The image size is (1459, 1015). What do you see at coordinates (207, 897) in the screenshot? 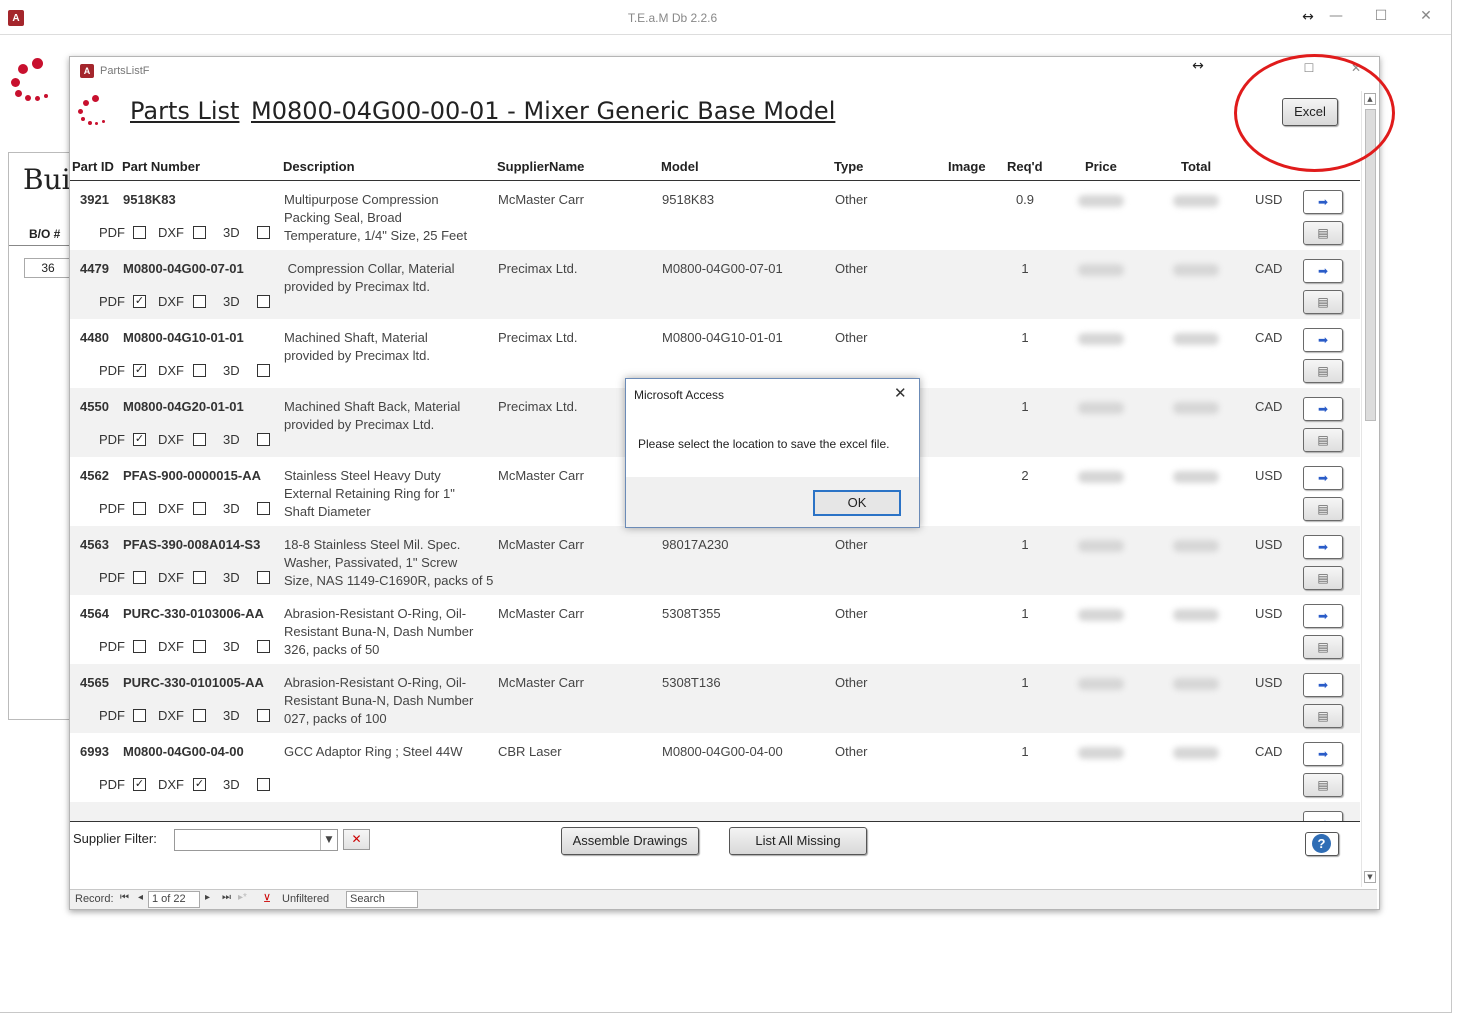
I see `next-record-icon: ▸` at bounding box center [207, 897].